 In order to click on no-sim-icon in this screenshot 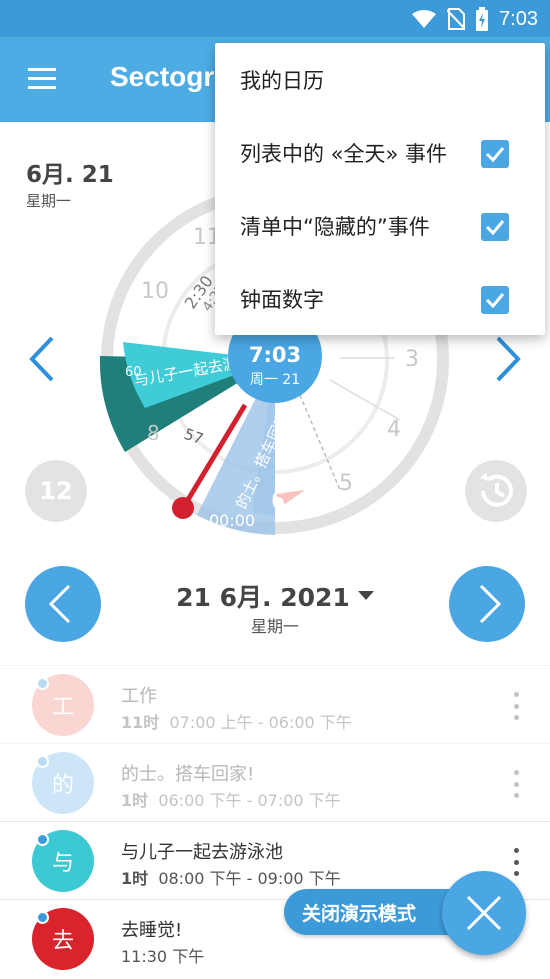, I will do `click(456, 19)`.